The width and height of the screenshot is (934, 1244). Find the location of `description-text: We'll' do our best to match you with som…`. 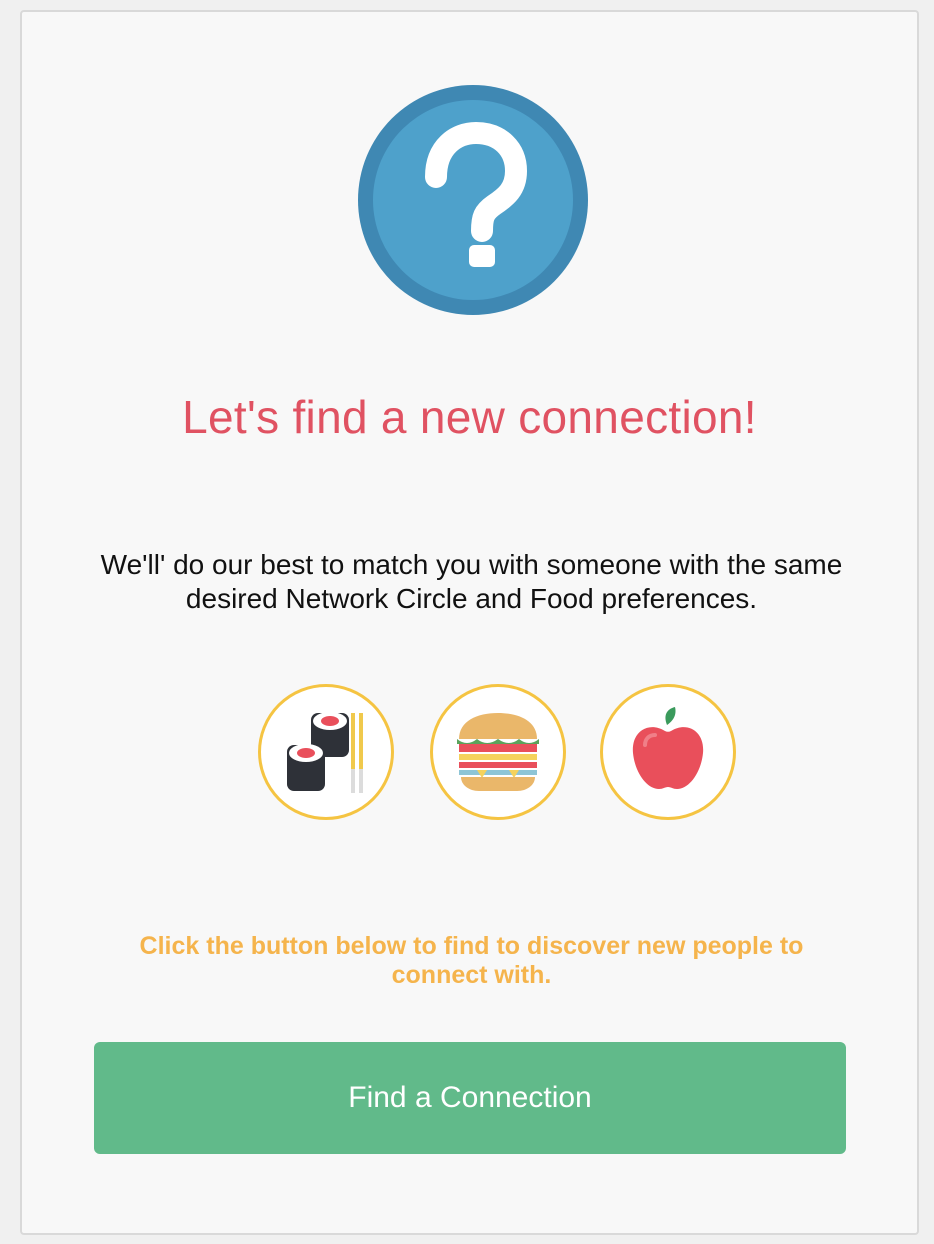

description-text: We'll' do our best to match you with som… is located at coordinates (471, 581).